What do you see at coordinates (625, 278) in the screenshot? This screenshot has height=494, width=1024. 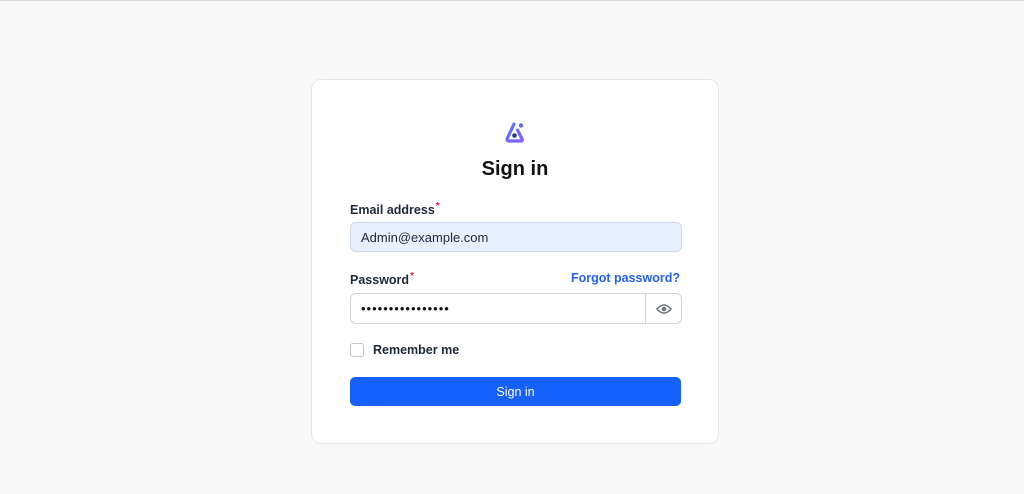 I see `forgot-password-link: Forgot password?` at bounding box center [625, 278].